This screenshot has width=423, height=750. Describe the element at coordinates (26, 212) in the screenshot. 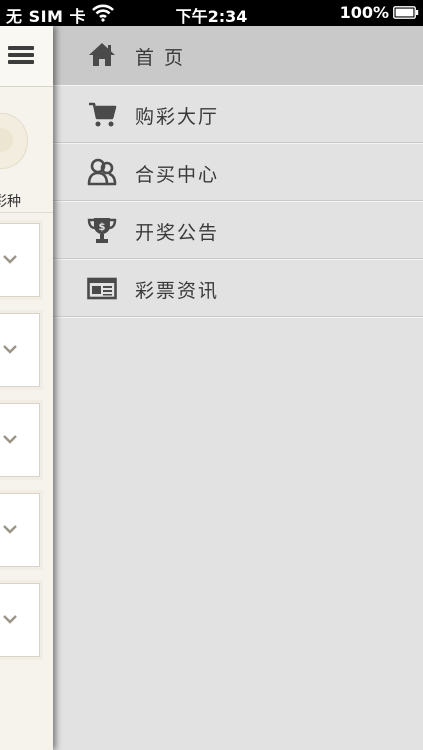

I see `divider` at that location.